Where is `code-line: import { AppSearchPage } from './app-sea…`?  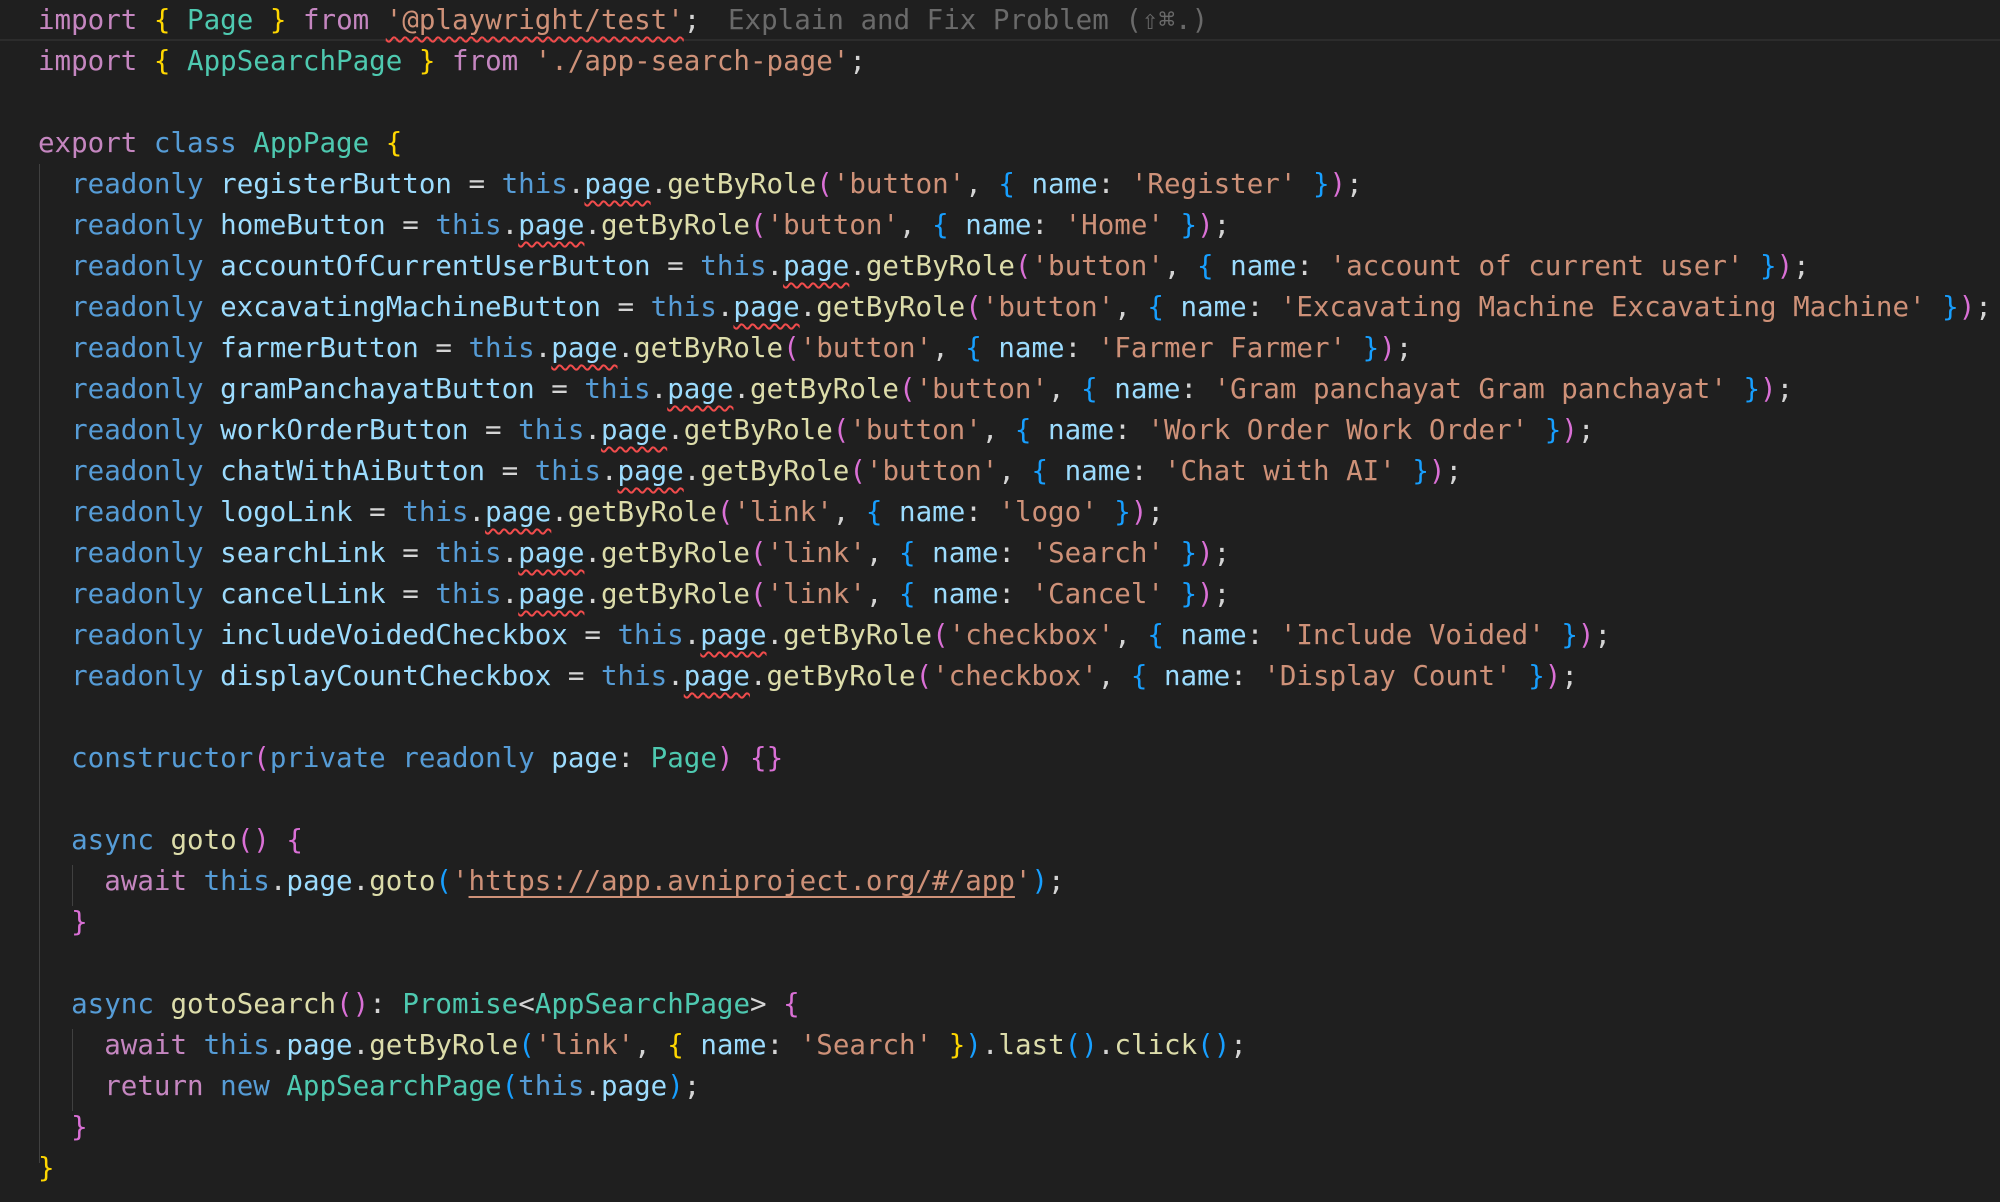
code-line: import { AppSearchPage } from './app-sea… is located at coordinates (452, 61).